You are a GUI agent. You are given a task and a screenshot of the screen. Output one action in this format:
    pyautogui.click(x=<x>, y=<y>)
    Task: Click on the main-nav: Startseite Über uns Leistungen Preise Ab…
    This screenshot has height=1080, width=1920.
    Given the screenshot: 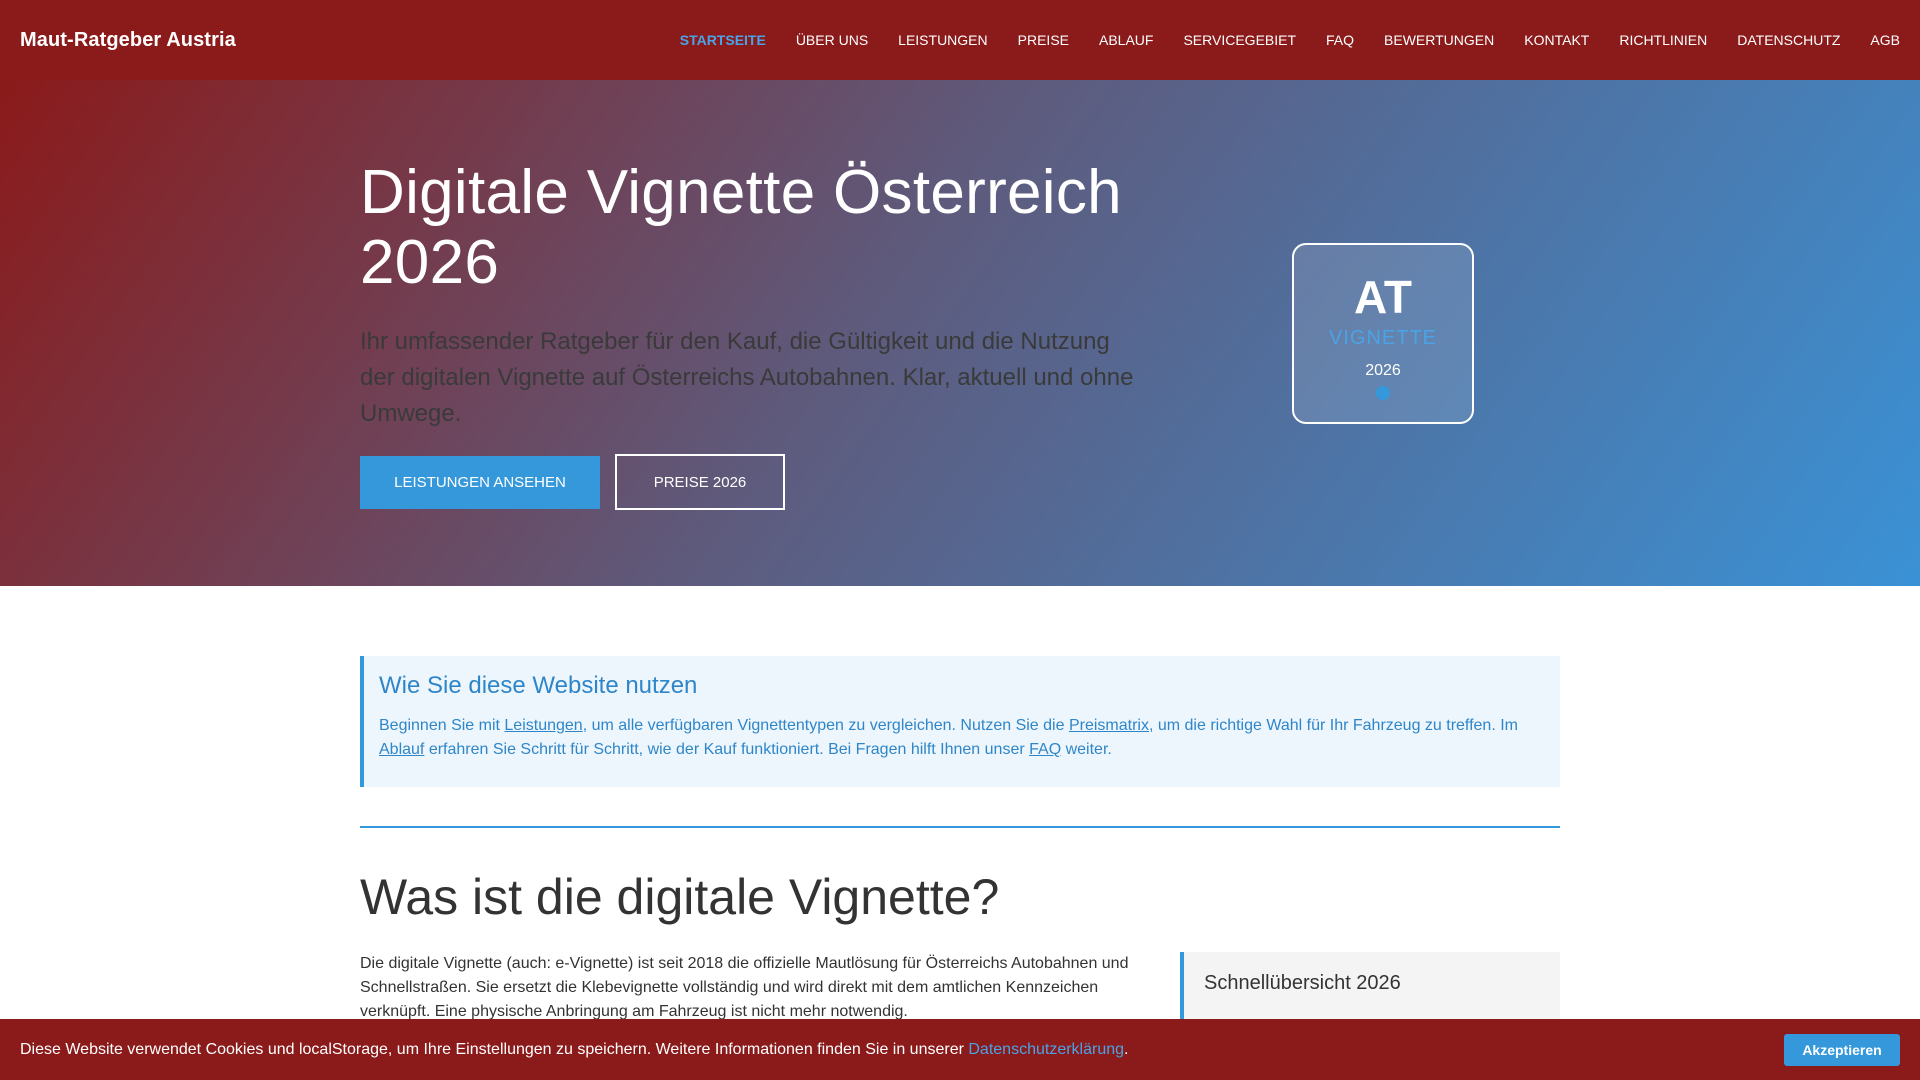 What is the action you would take?
    pyautogui.click(x=1275, y=40)
    